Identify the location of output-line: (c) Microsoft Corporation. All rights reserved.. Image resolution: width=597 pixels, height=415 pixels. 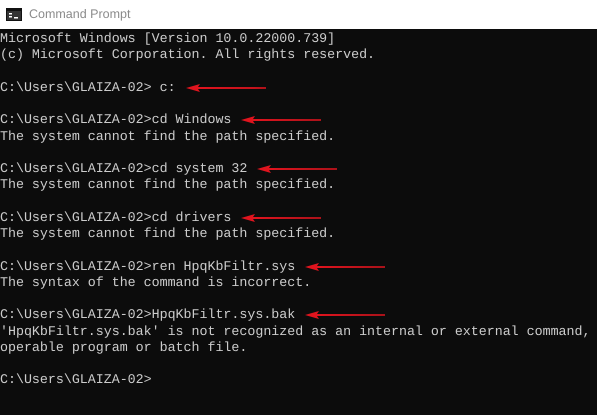
(188, 55).